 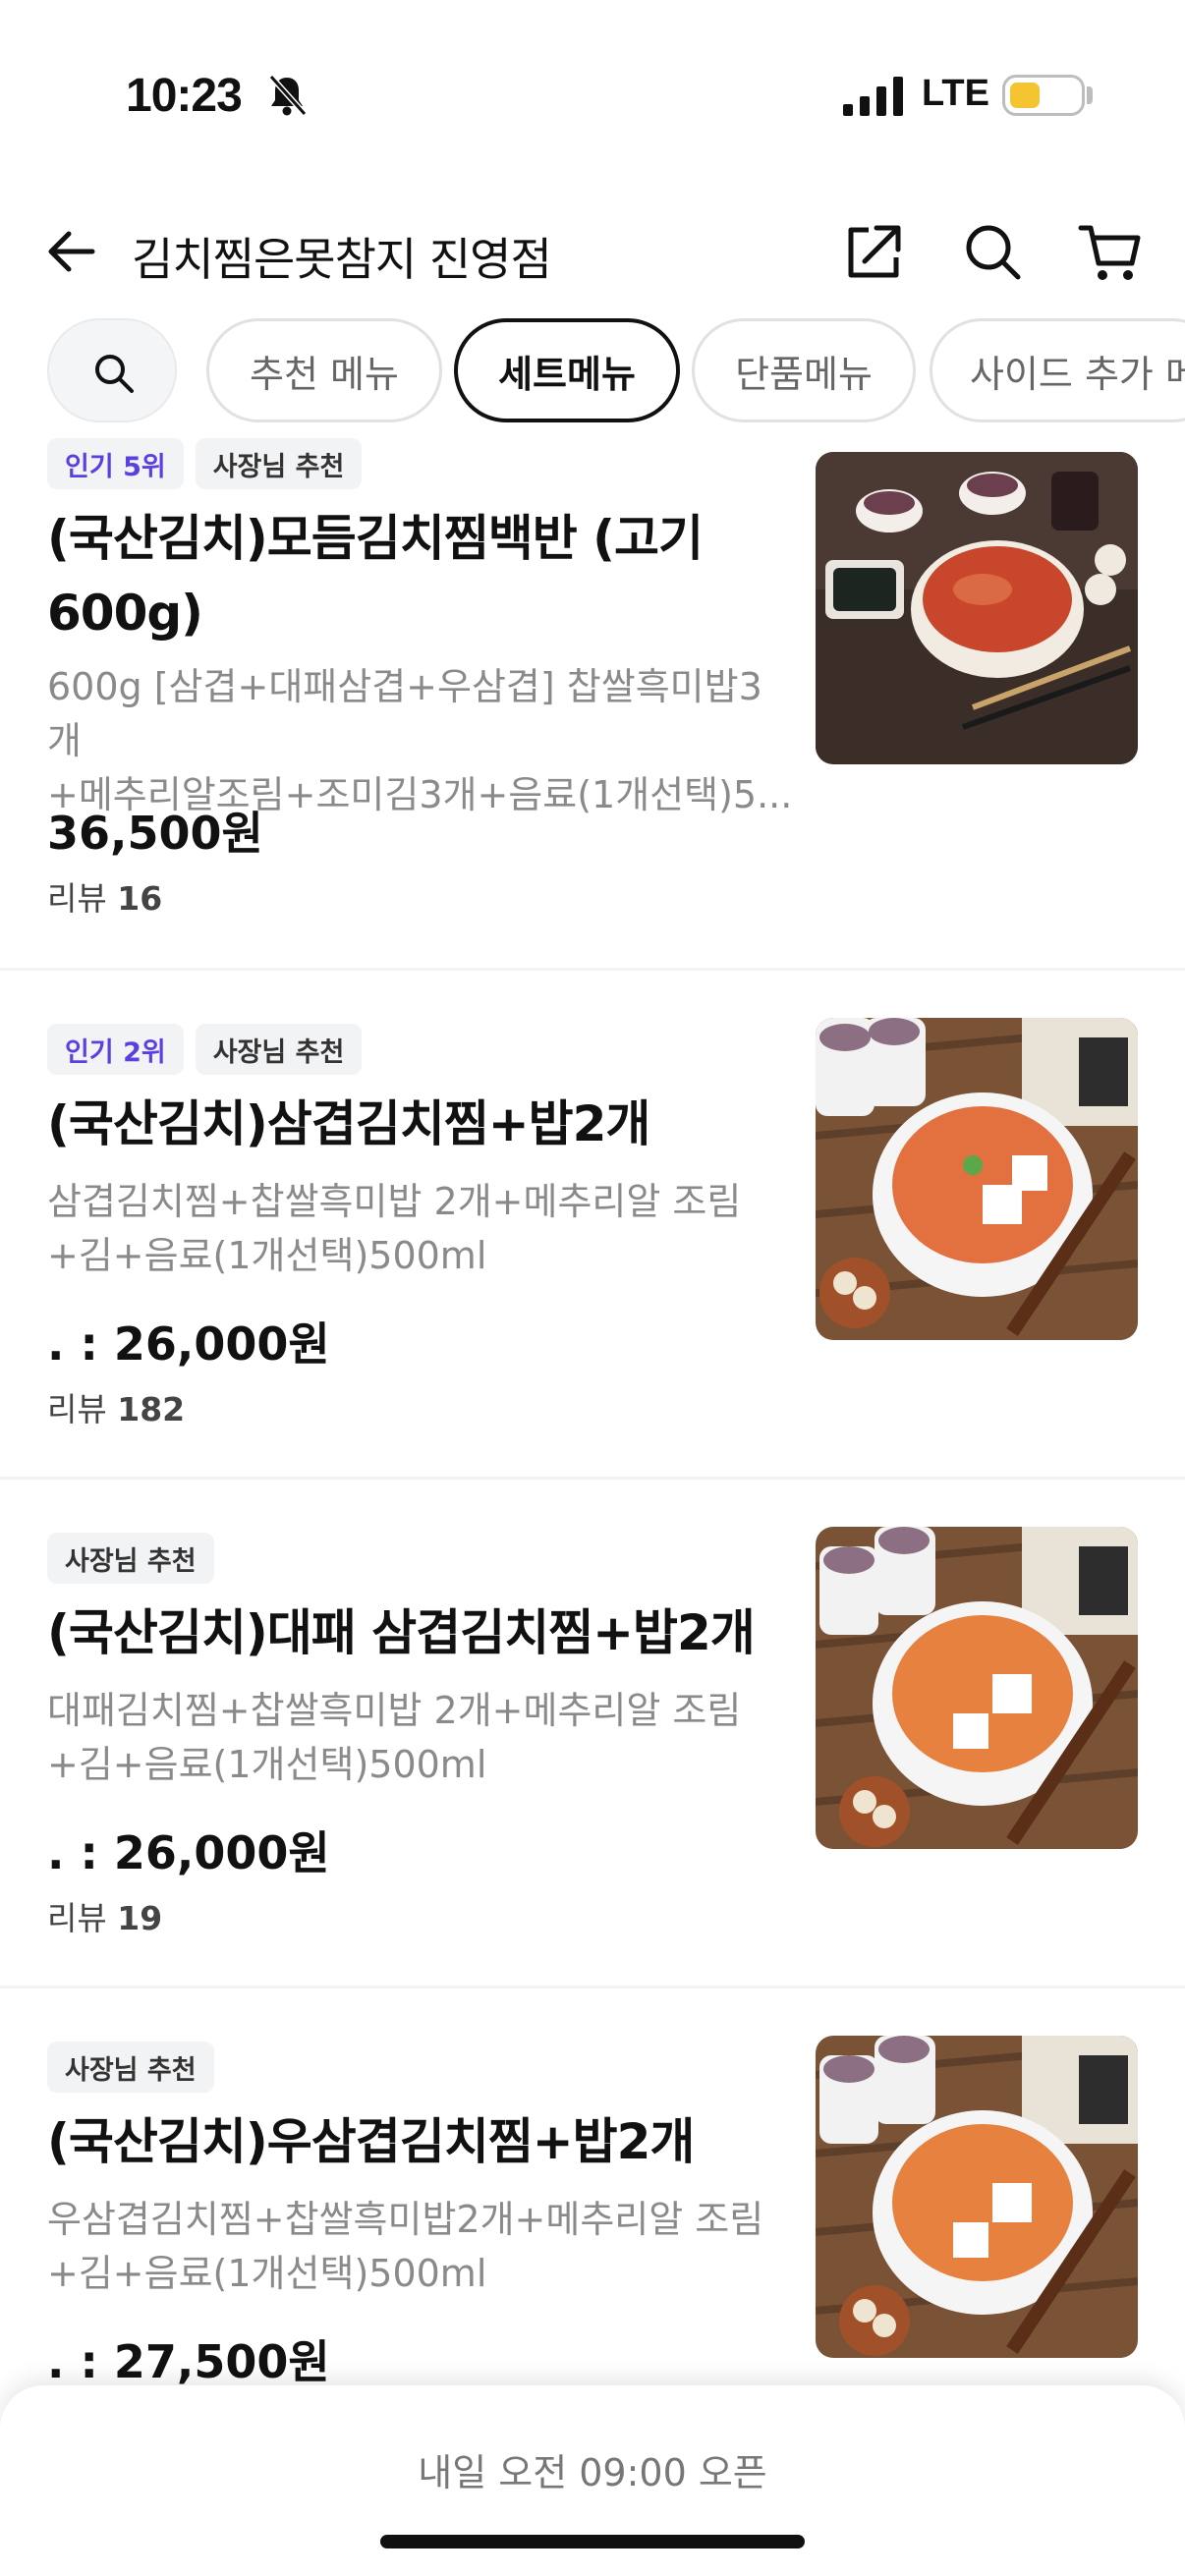 I want to click on badge-group: 인기 2위 사장님 추천, so click(x=205, y=1049).